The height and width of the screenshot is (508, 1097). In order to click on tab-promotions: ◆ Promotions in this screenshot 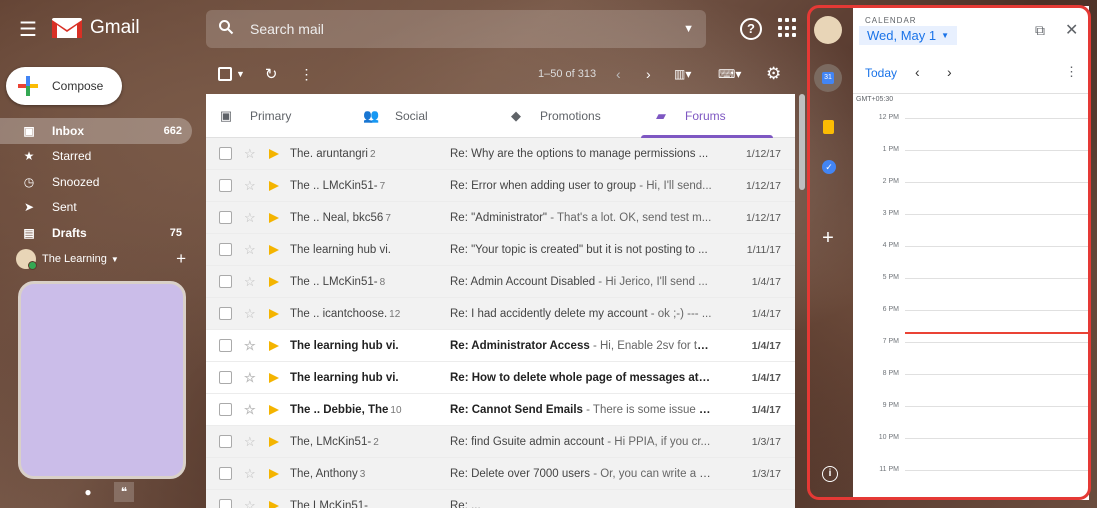, I will do `click(568, 115)`.